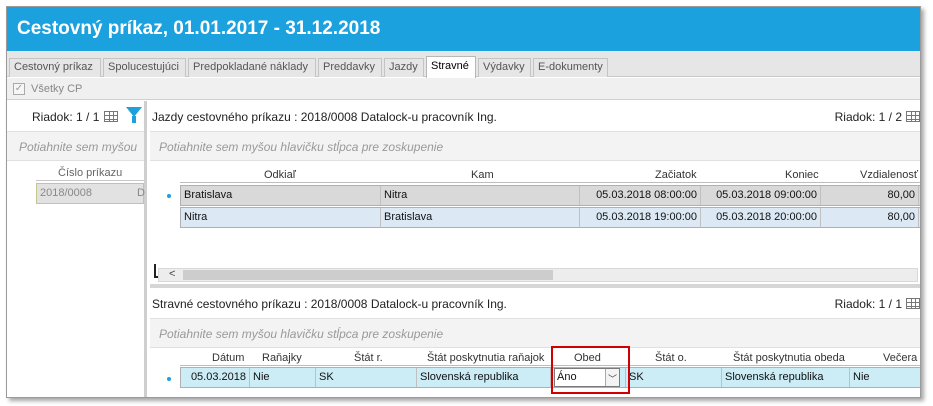 The height and width of the screenshot is (406, 933). Describe the element at coordinates (281, 217) in the screenshot. I see `trip-from: Nitra` at that location.